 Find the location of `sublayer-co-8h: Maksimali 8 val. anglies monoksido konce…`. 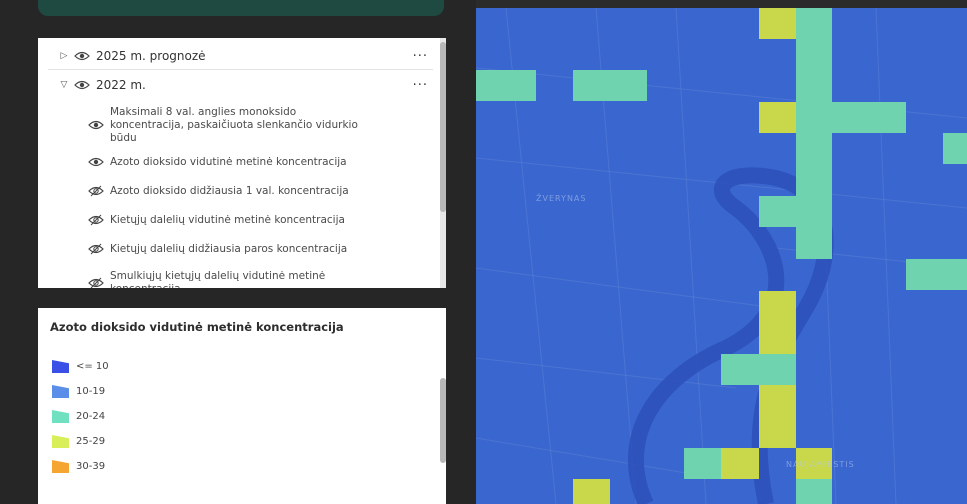

sublayer-co-8h: Maksimali 8 val. anglies monoksido konce… is located at coordinates (267, 125).